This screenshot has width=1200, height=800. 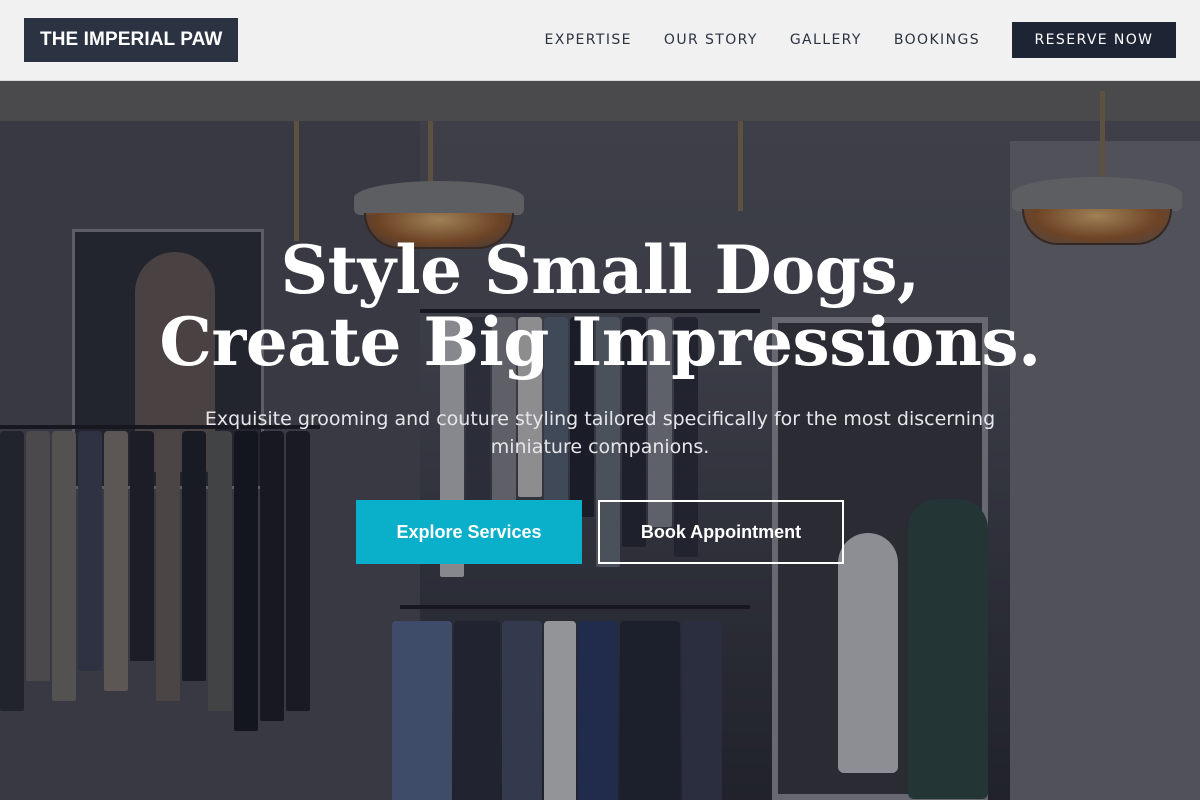 I want to click on hero-title-line-1: Style Small Dogs,, so click(x=600, y=270).